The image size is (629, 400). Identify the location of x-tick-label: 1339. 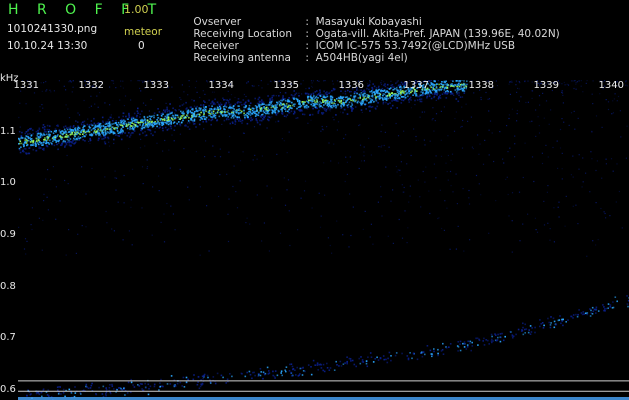
(546, 85).